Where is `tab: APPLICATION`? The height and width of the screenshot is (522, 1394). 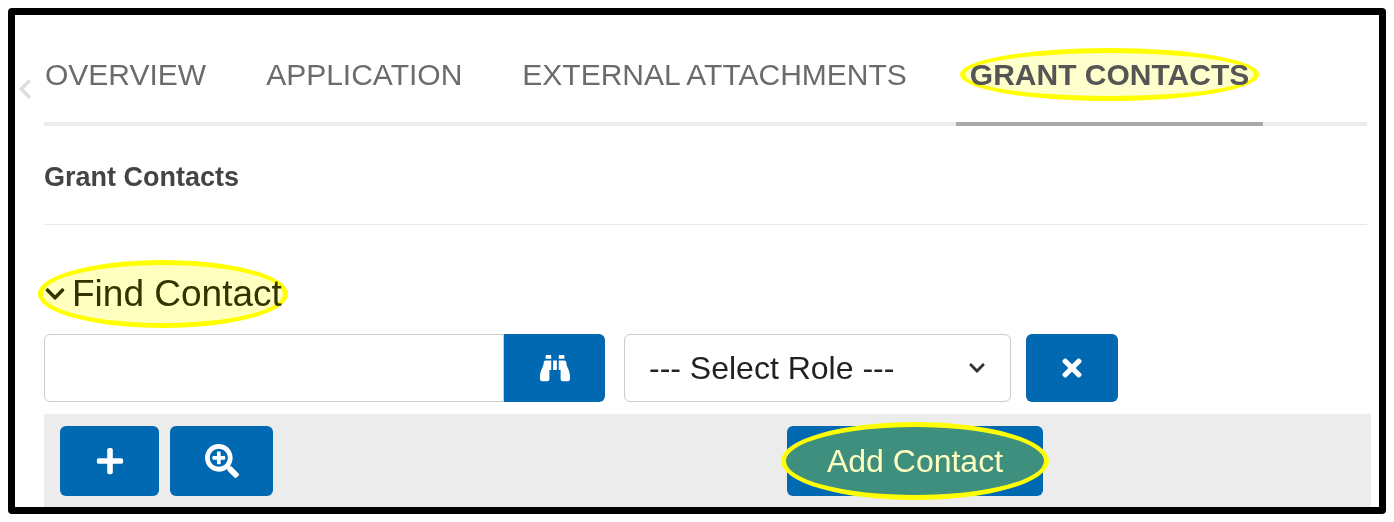
tab: APPLICATION is located at coordinates (364, 89).